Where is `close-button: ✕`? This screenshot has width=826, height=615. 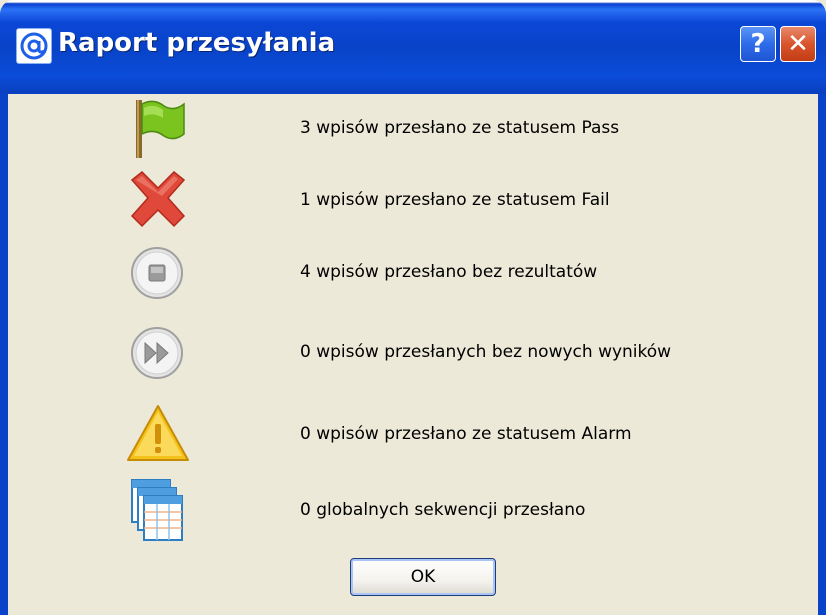
close-button: ✕ is located at coordinates (798, 44).